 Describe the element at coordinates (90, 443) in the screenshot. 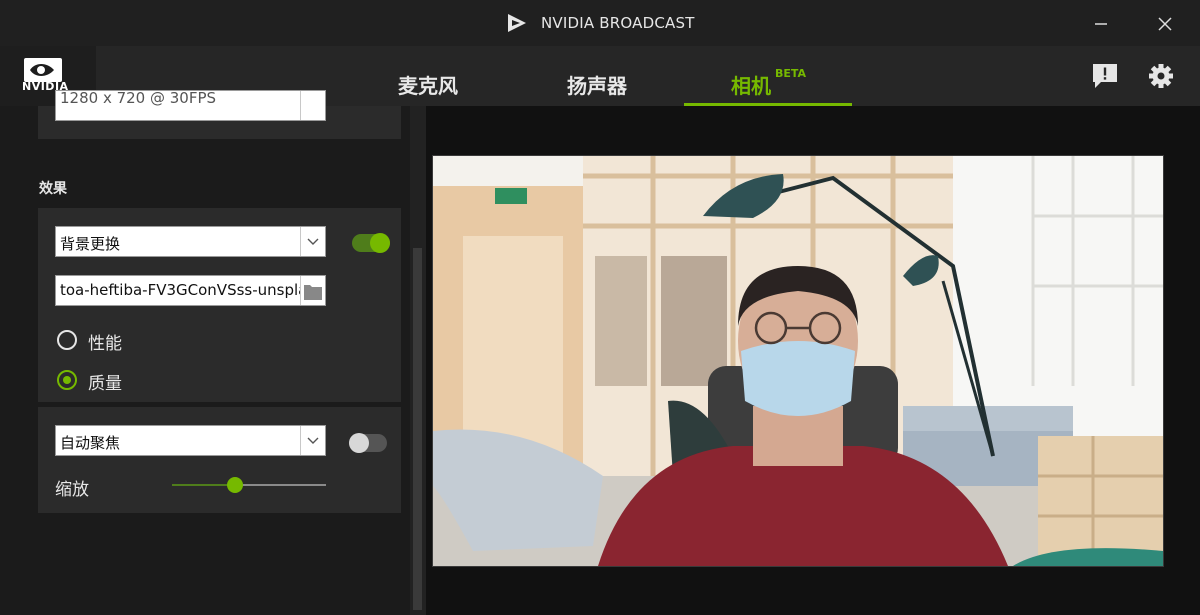

I see `effect2-value: 自动聚焦` at that location.